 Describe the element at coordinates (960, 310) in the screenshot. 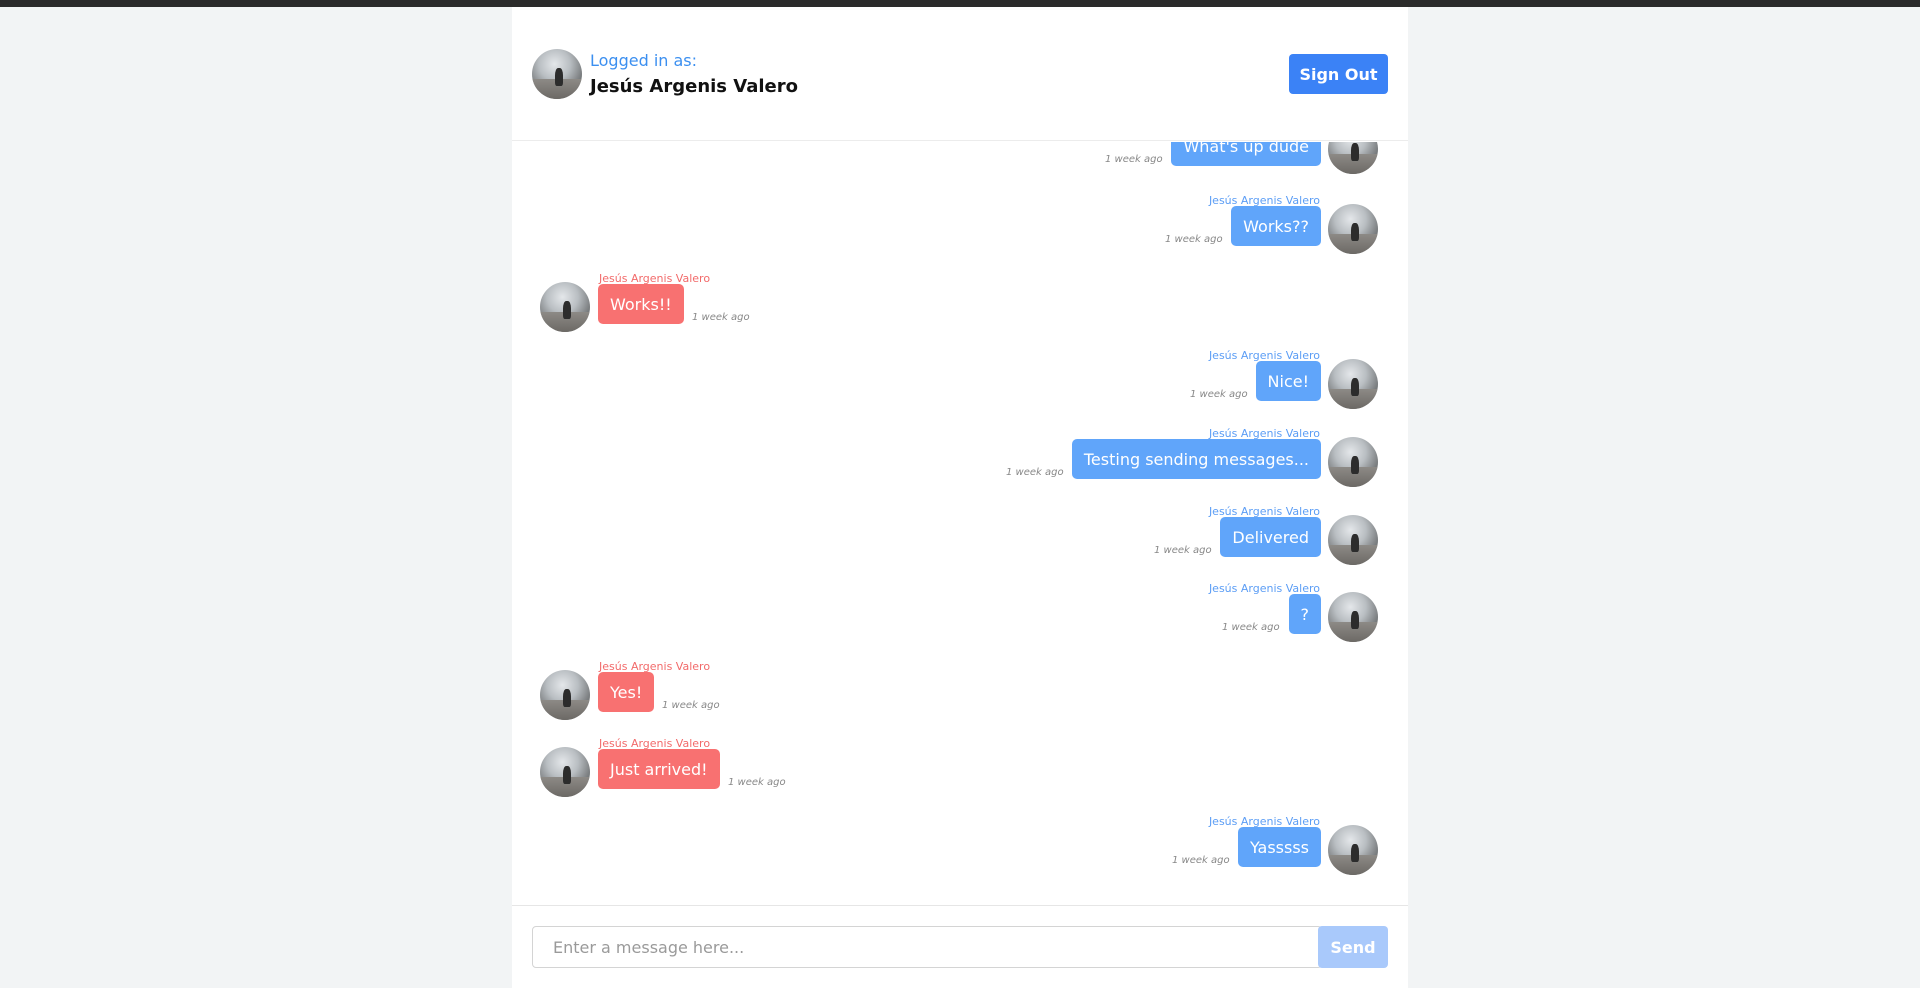

I see `message-item: Jesús Argenis Valero Works!! 1 week ago` at that location.